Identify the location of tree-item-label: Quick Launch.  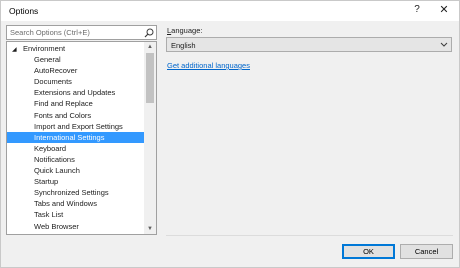
(57, 171).